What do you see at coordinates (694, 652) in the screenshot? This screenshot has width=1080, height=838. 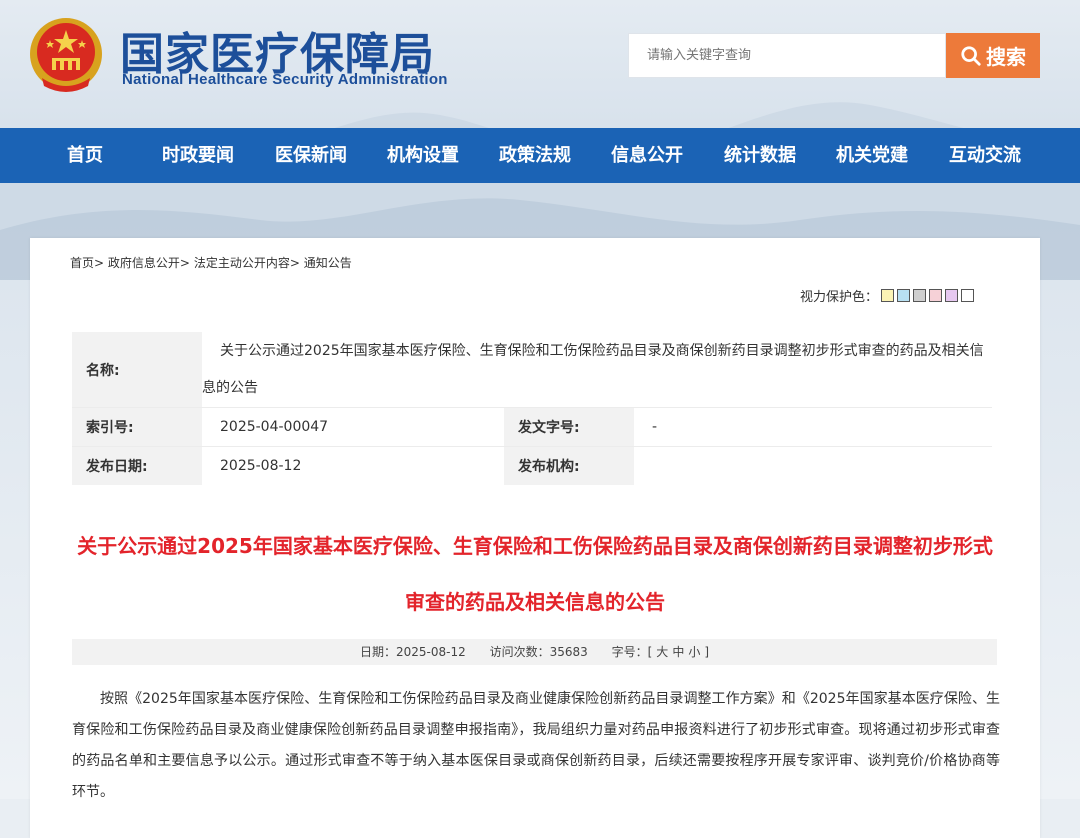 I see `font-size-small-link: 小` at bounding box center [694, 652].